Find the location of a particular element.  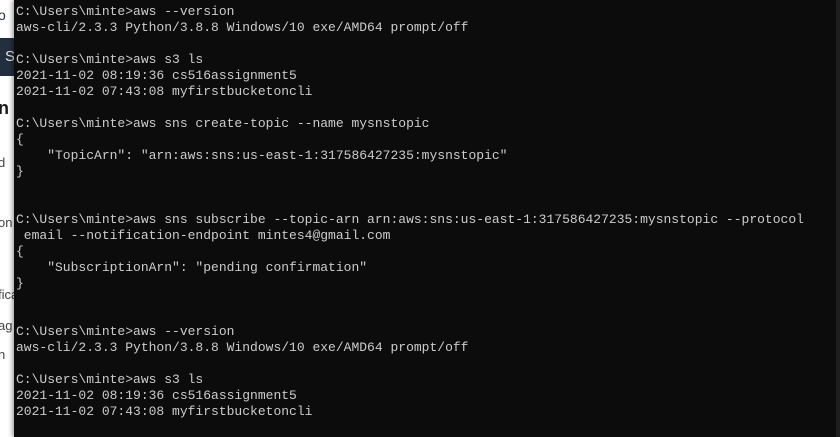

background-browser-window: o S n S d on fica ag n is located at coordinates (7, 218).